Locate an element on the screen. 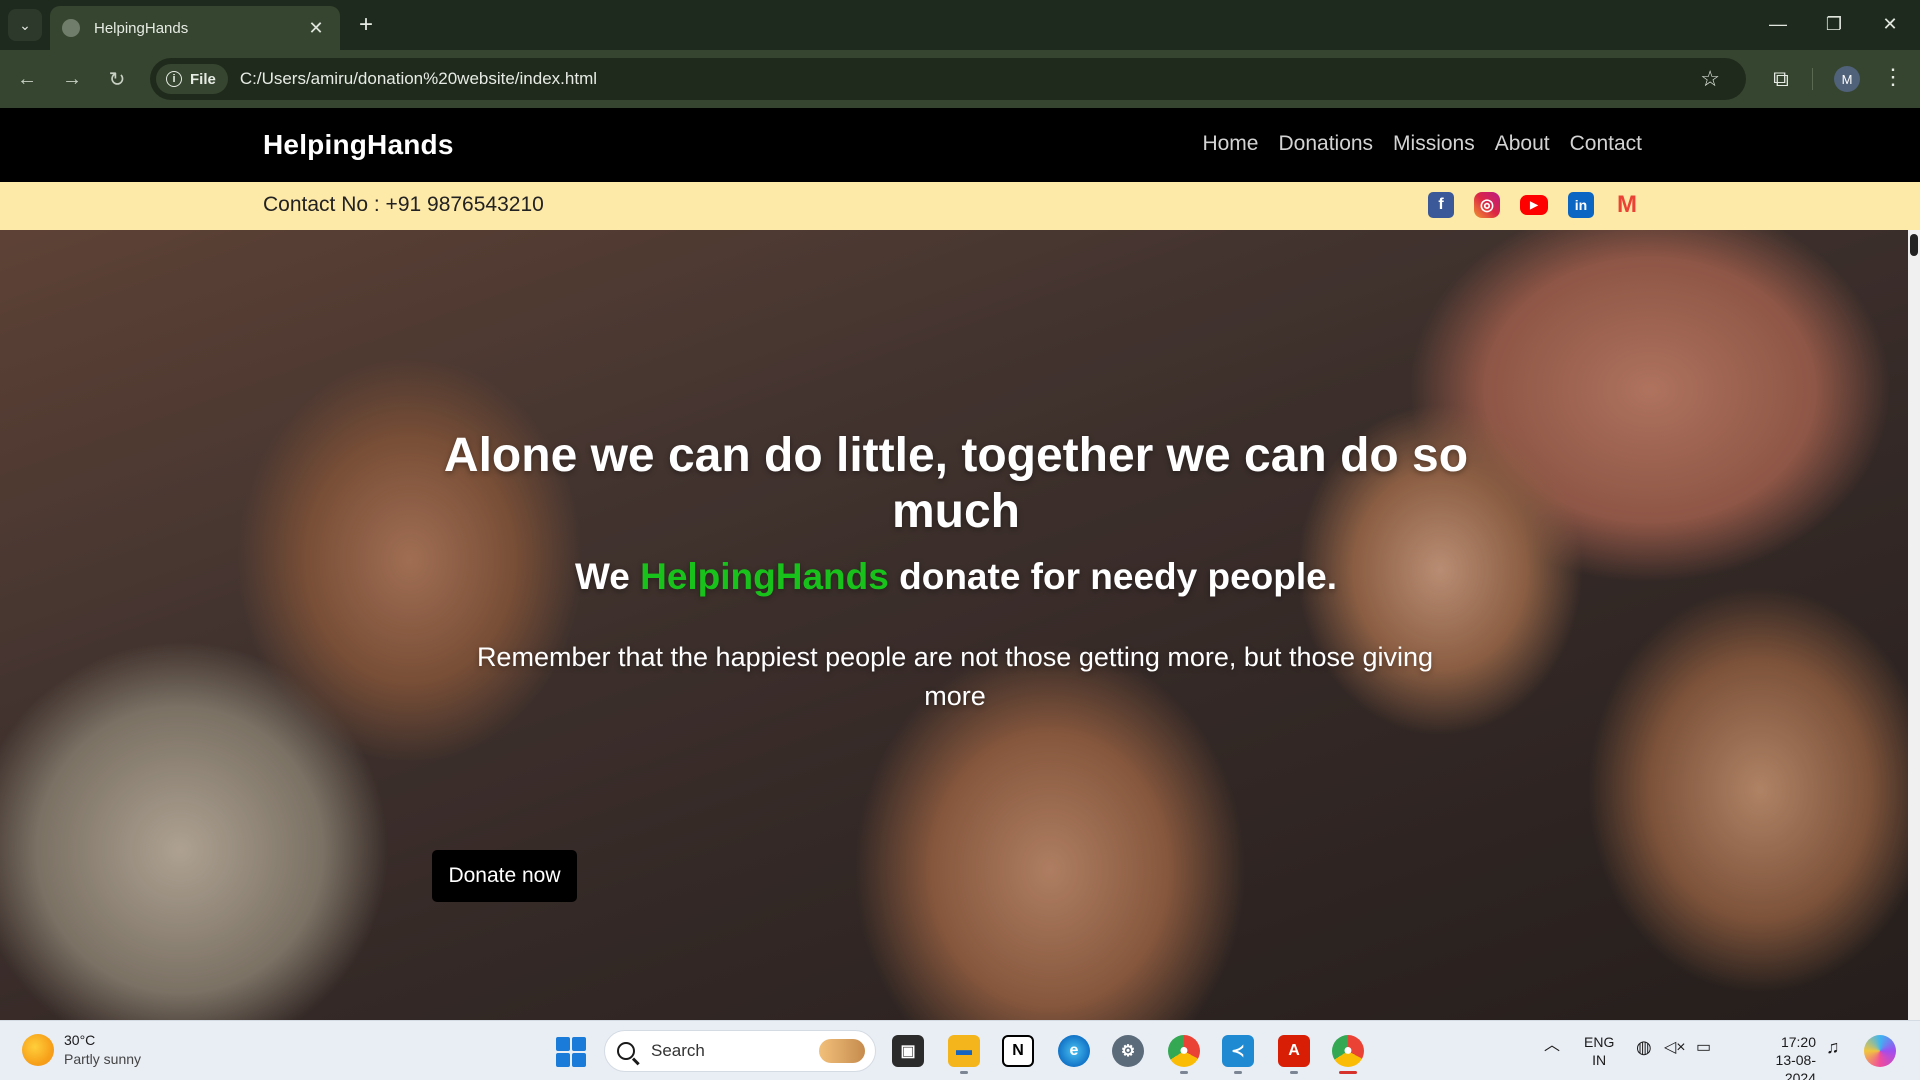  partly-sunny-icon is located at coordinates (38, 1050).